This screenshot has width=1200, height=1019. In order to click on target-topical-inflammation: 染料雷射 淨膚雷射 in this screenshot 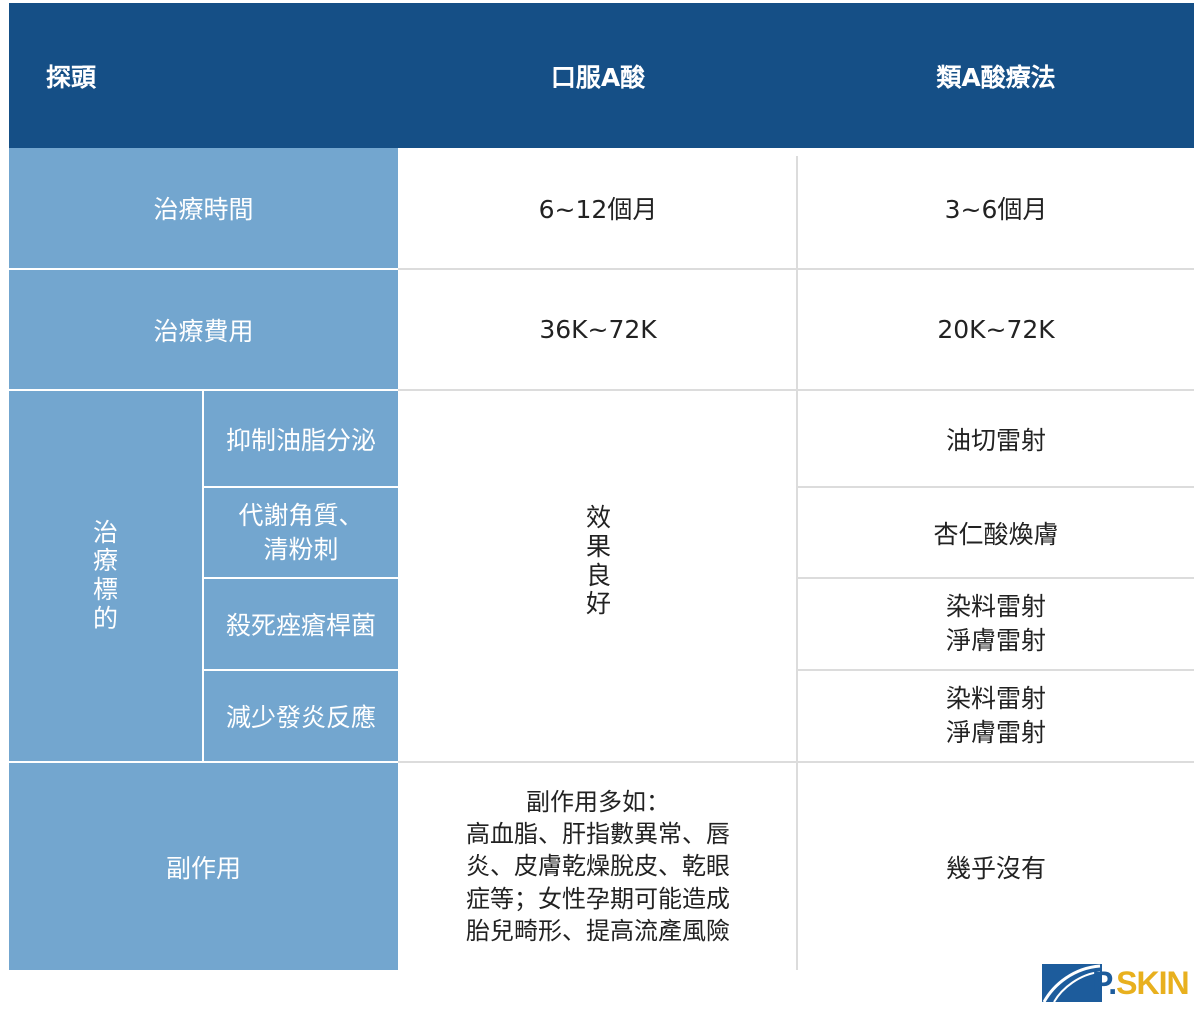, I will do `click(996, 716)`.